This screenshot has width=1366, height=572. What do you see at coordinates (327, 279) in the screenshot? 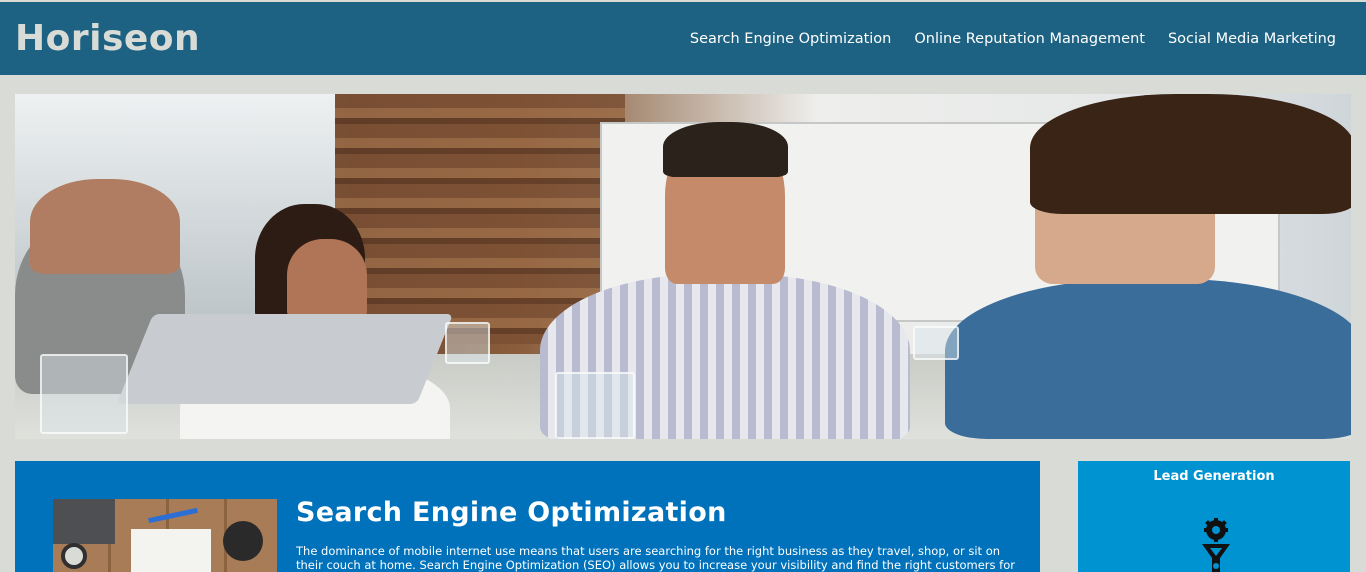
I see `hero-person-2-face` at bounding box center [327, 279].